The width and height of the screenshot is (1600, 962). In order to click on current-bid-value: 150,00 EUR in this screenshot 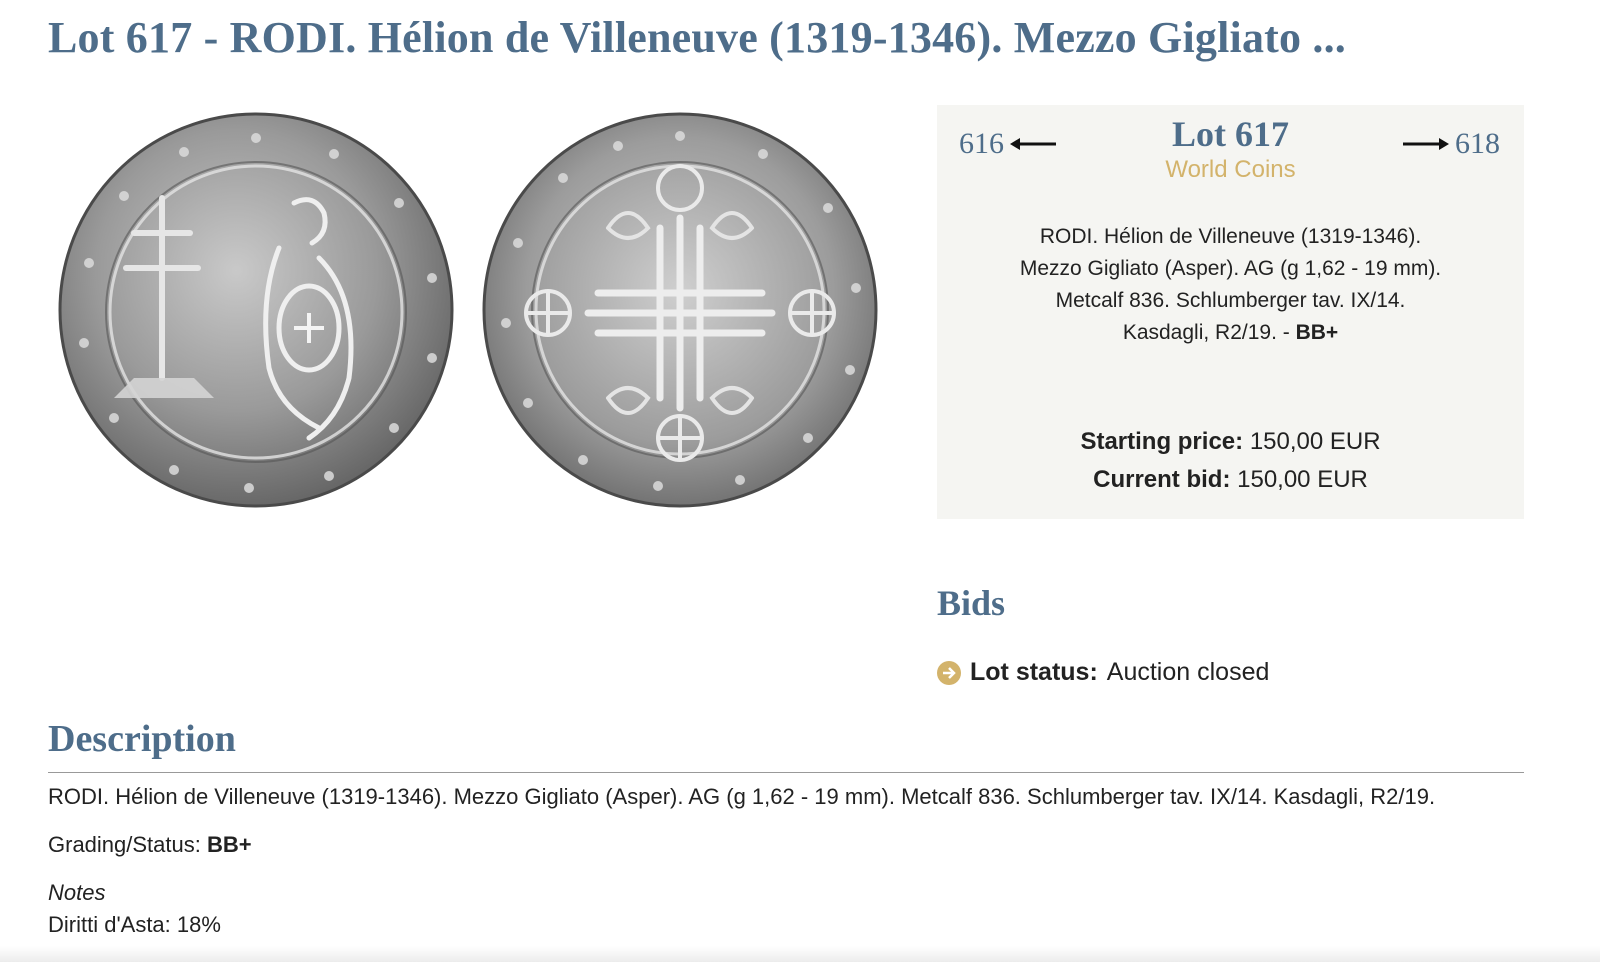, I will do `click(1302, 479)`.